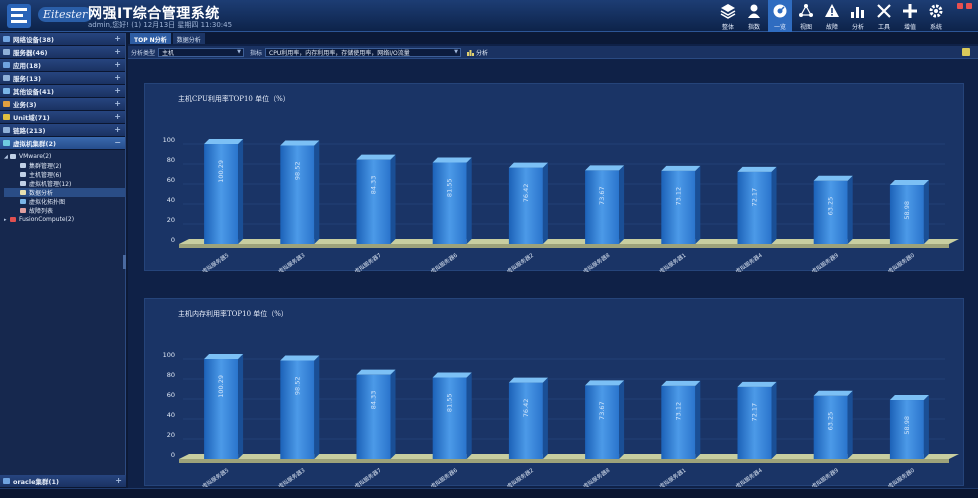 This screenshot has height=498, width=978. Describe the element at coordinates (806, 16) in the screenshot. I see `nav-item-3: 视图` at that location.